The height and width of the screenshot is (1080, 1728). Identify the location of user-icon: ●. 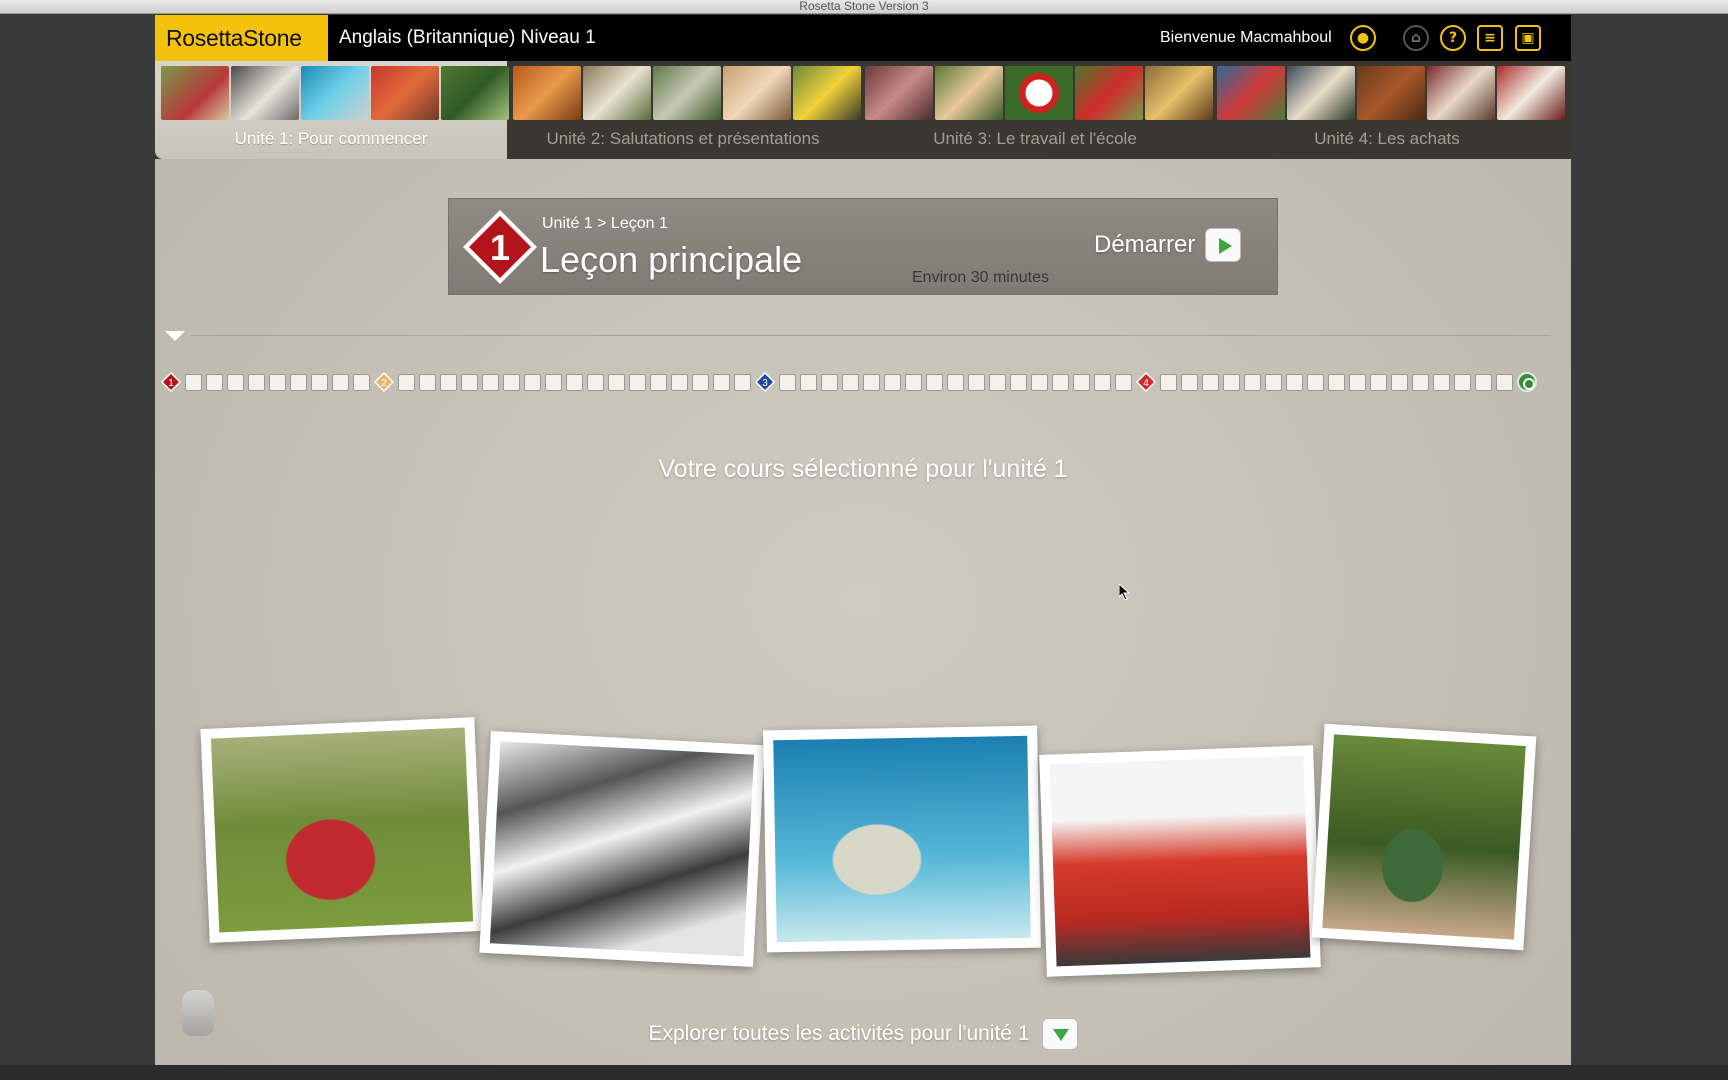
(1363, 38).